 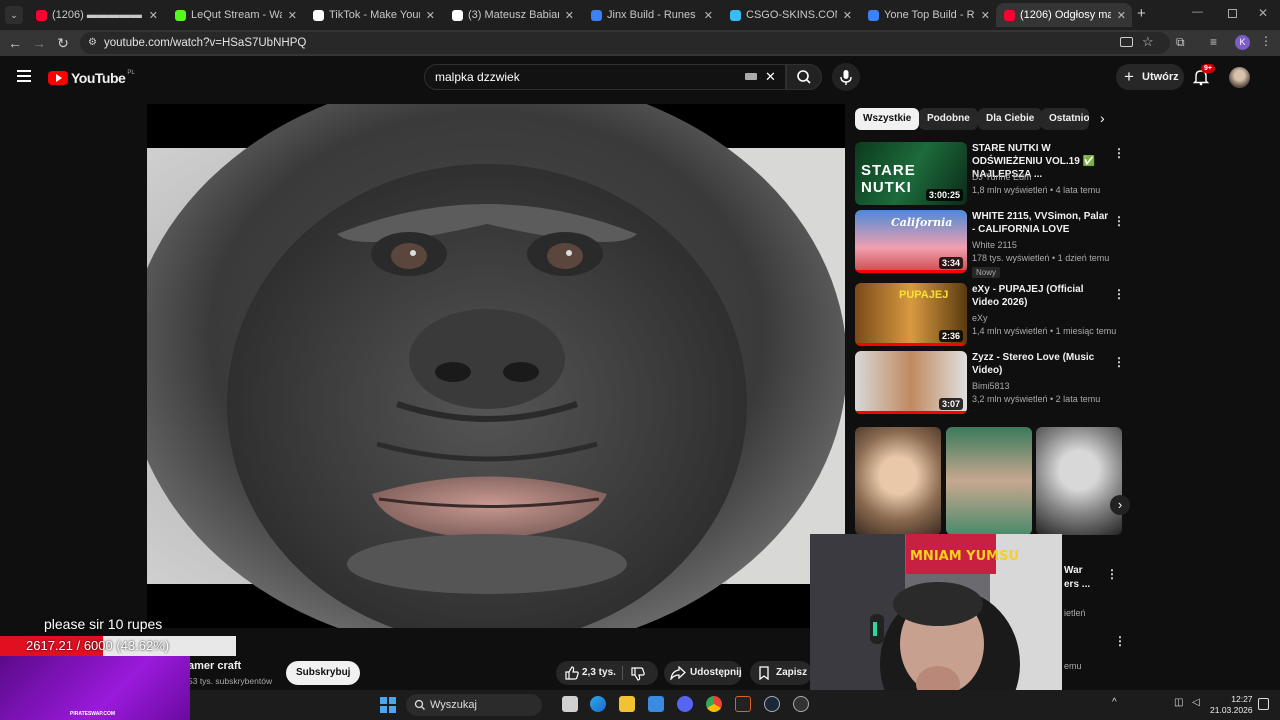 I want to click on new-tab-button: +, so click(x=1141, y=13).